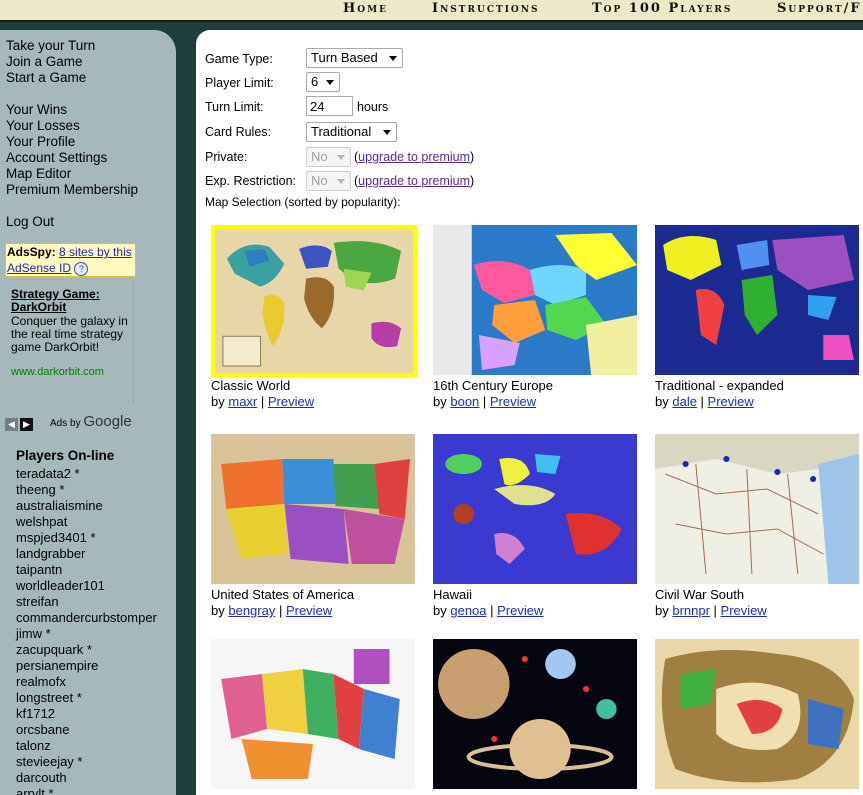 The width and height of the screenshot is (863, 795). Describe the element at coordinates (86, 618) in the screenshot. I see `player-online-item: commandercurbstomper` at that location.